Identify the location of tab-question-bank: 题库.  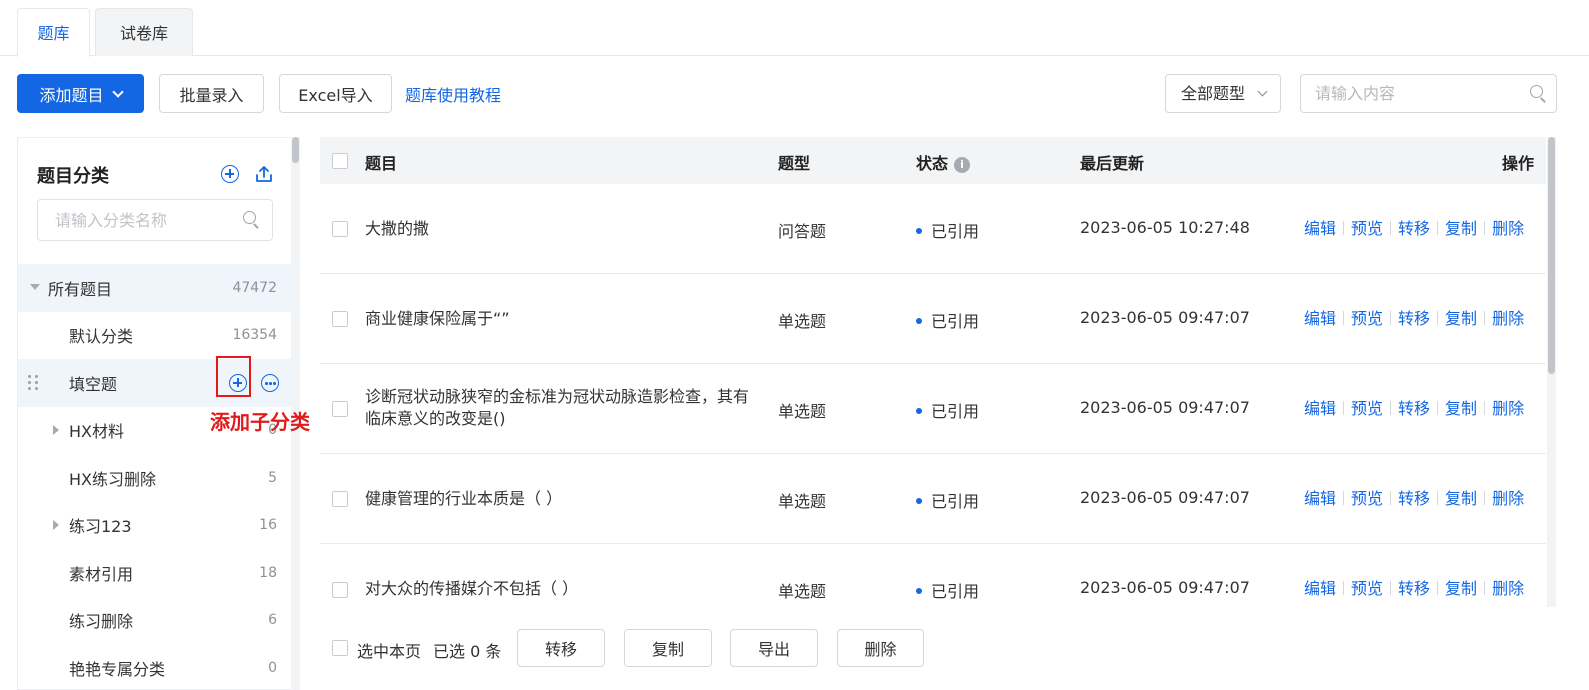
(53, 32).